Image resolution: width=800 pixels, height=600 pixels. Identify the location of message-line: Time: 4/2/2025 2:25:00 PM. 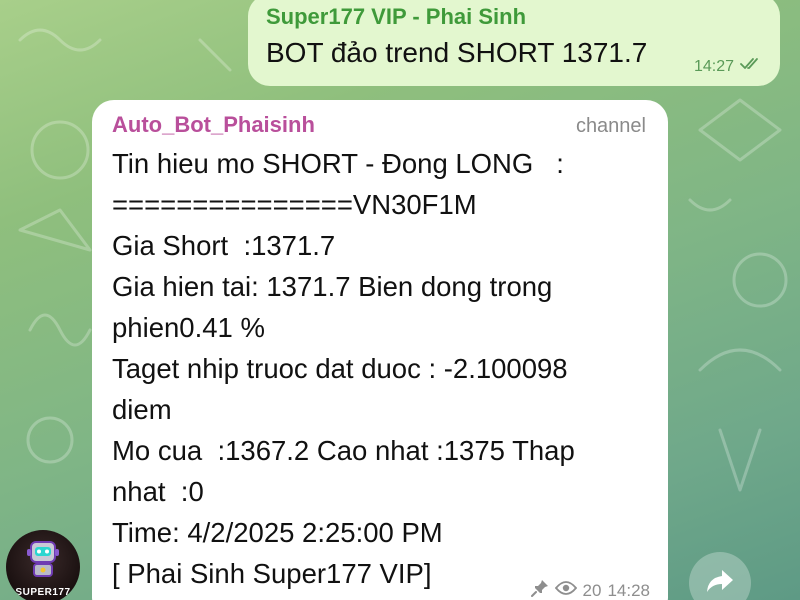
(277, 532).